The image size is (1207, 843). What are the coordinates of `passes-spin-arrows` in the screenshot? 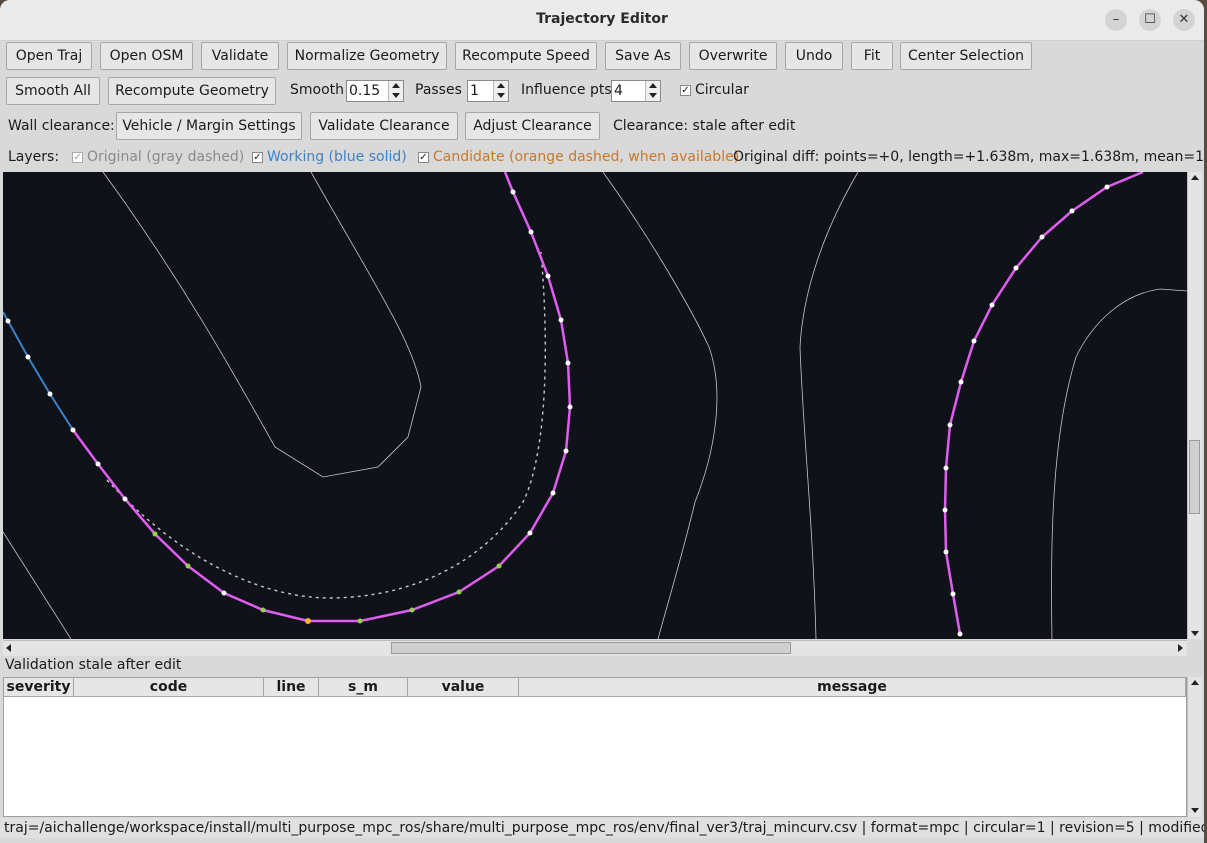 It's located at (500, 91).